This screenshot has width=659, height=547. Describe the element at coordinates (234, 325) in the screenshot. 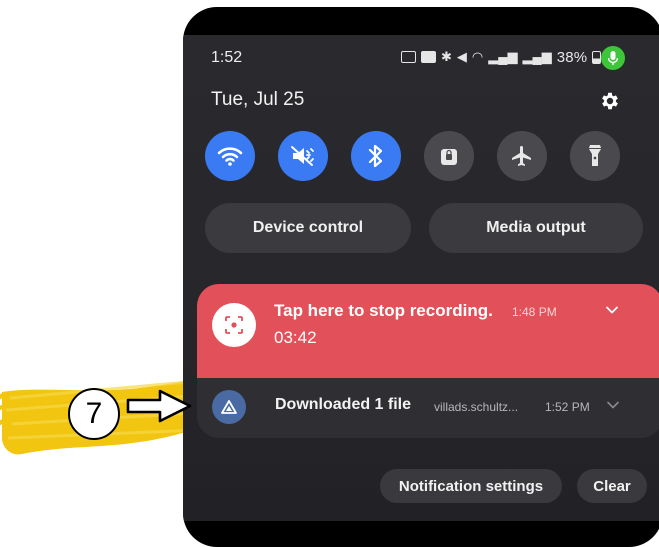

I see `screen-recorder-icon` at that location.